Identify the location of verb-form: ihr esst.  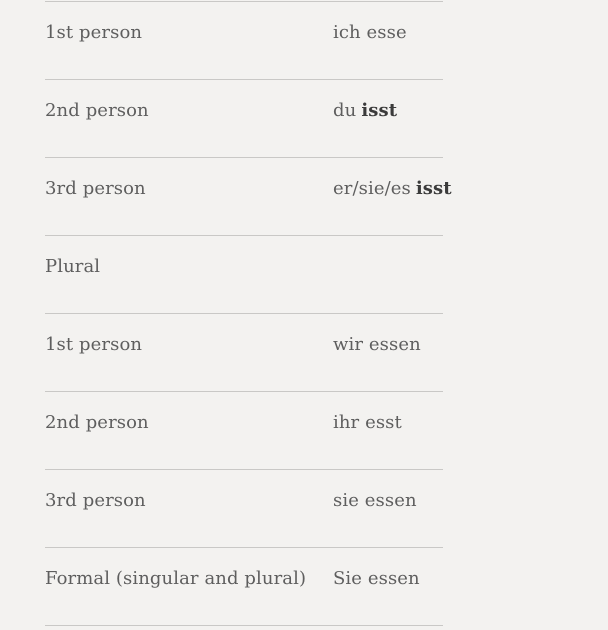
(389, 422).